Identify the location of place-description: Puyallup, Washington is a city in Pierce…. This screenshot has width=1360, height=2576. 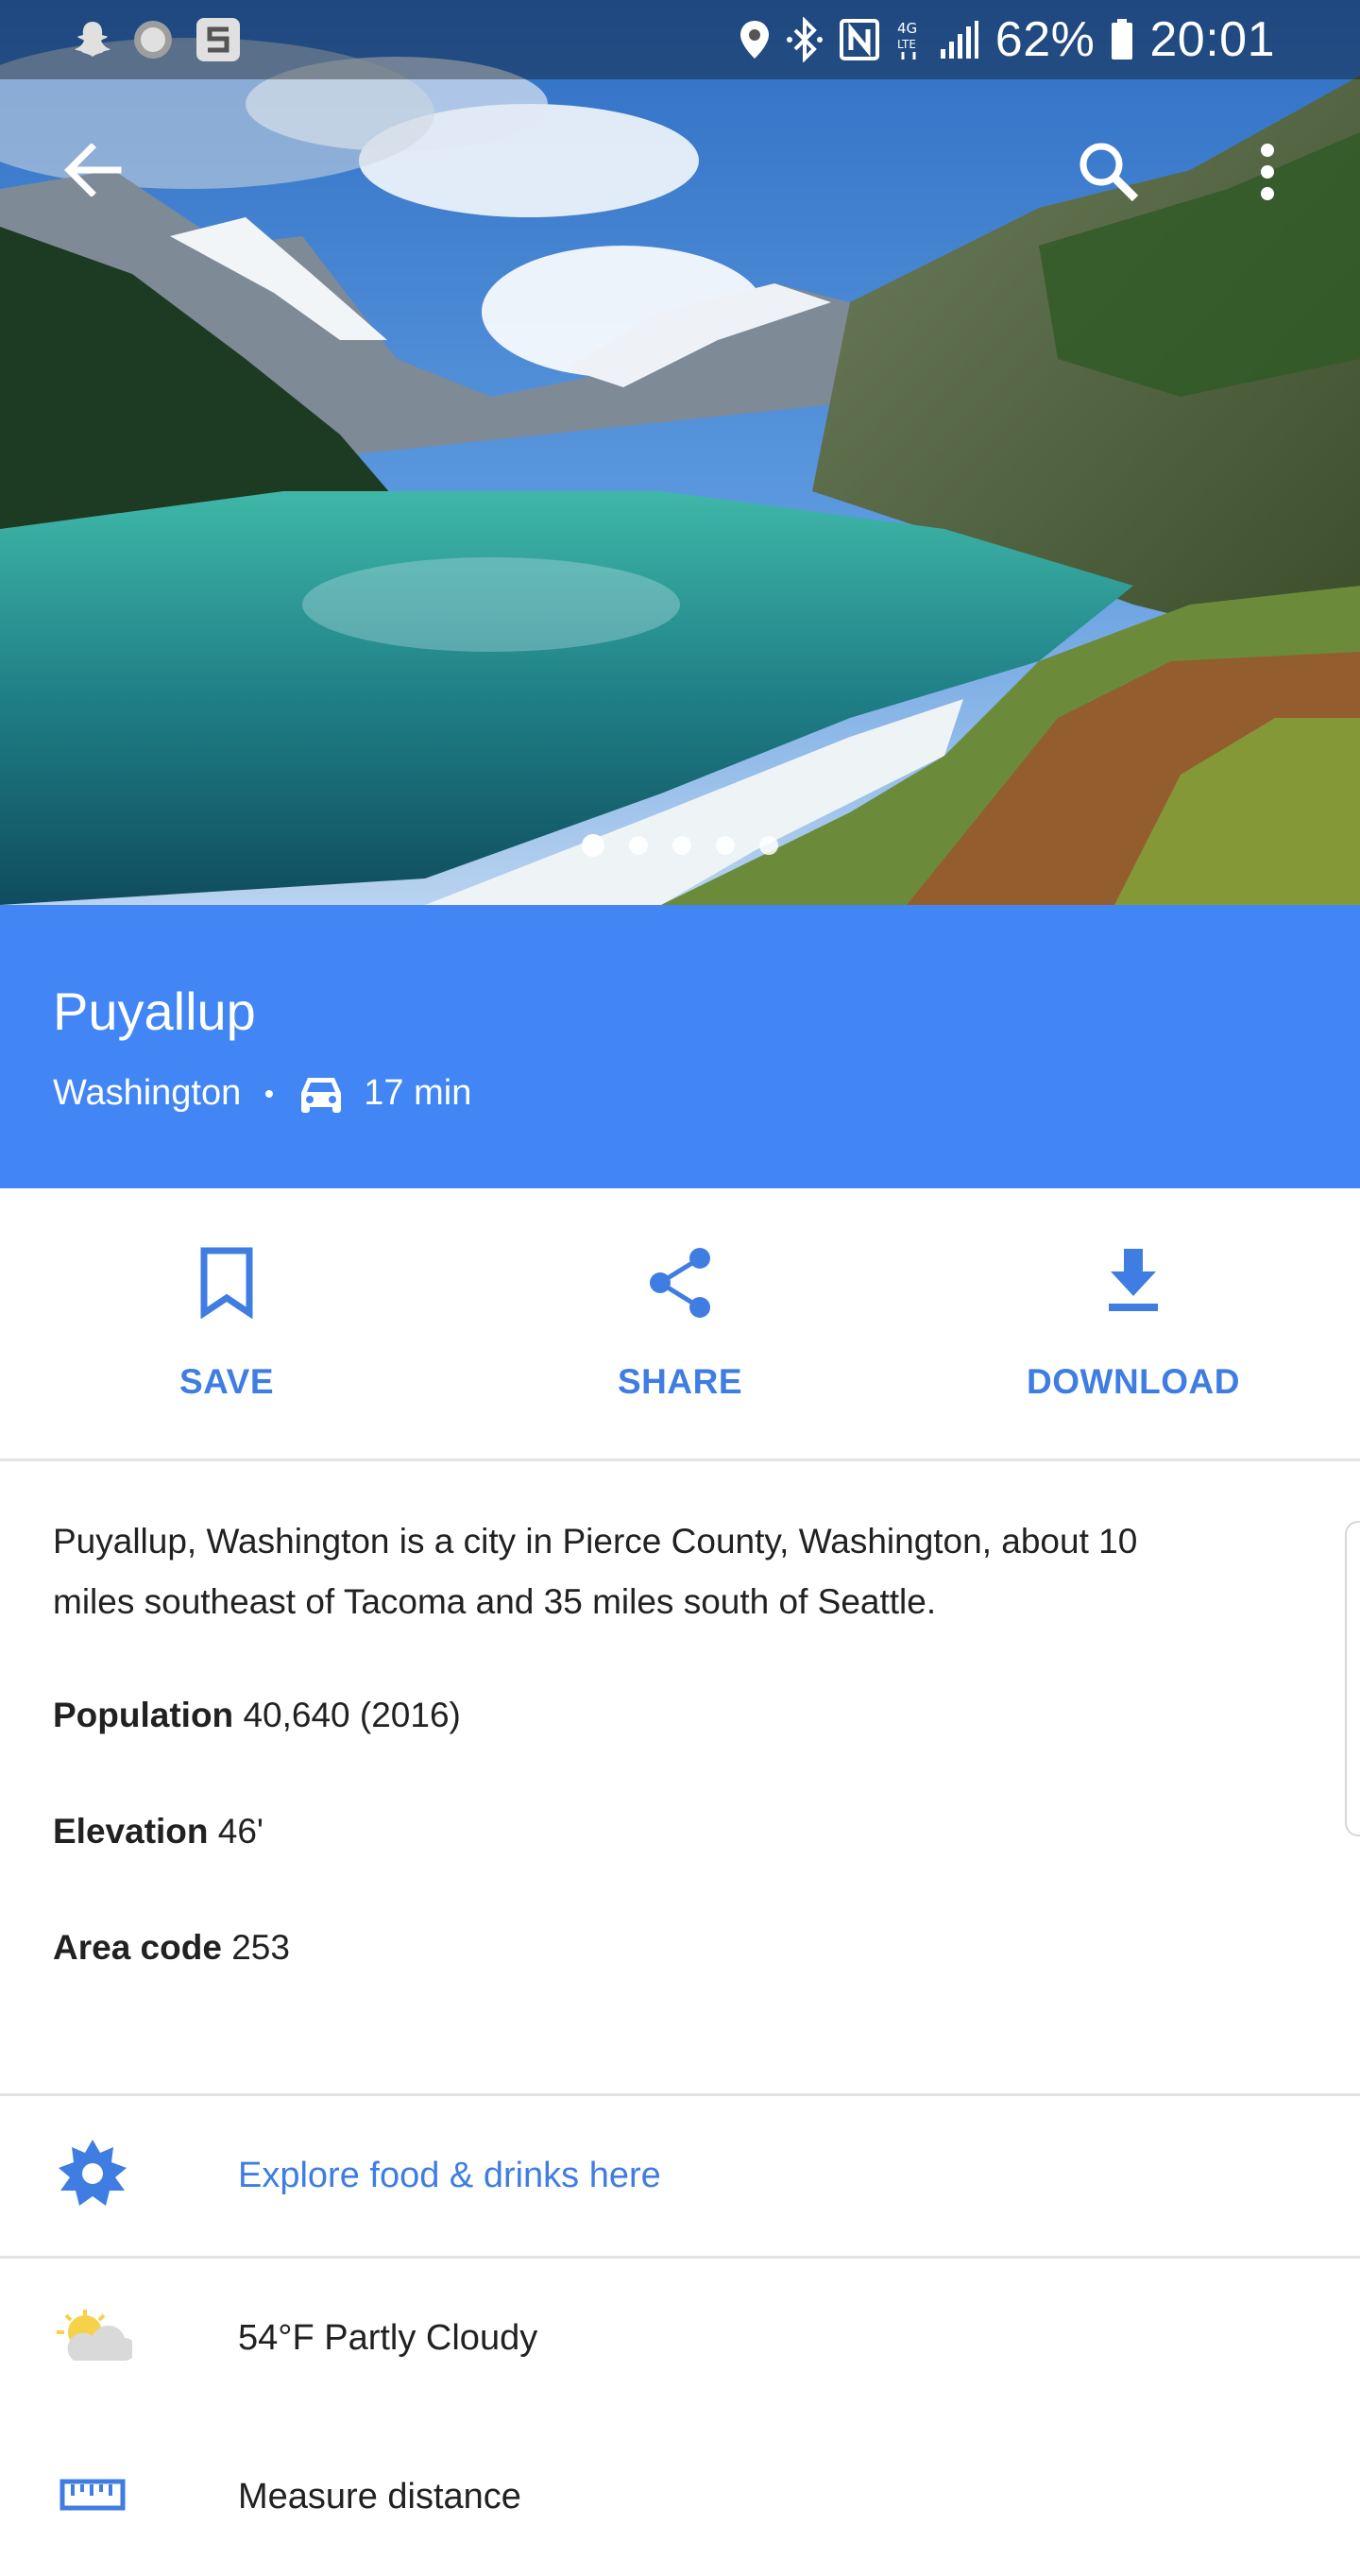
(595, 1572).